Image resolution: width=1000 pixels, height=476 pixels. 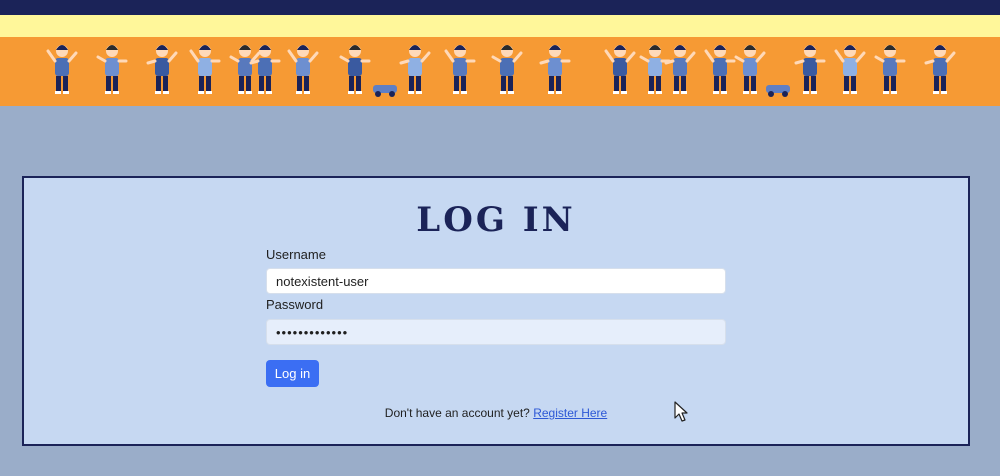 I want to click on children-playing-illustration, so click(x=501, y=71).